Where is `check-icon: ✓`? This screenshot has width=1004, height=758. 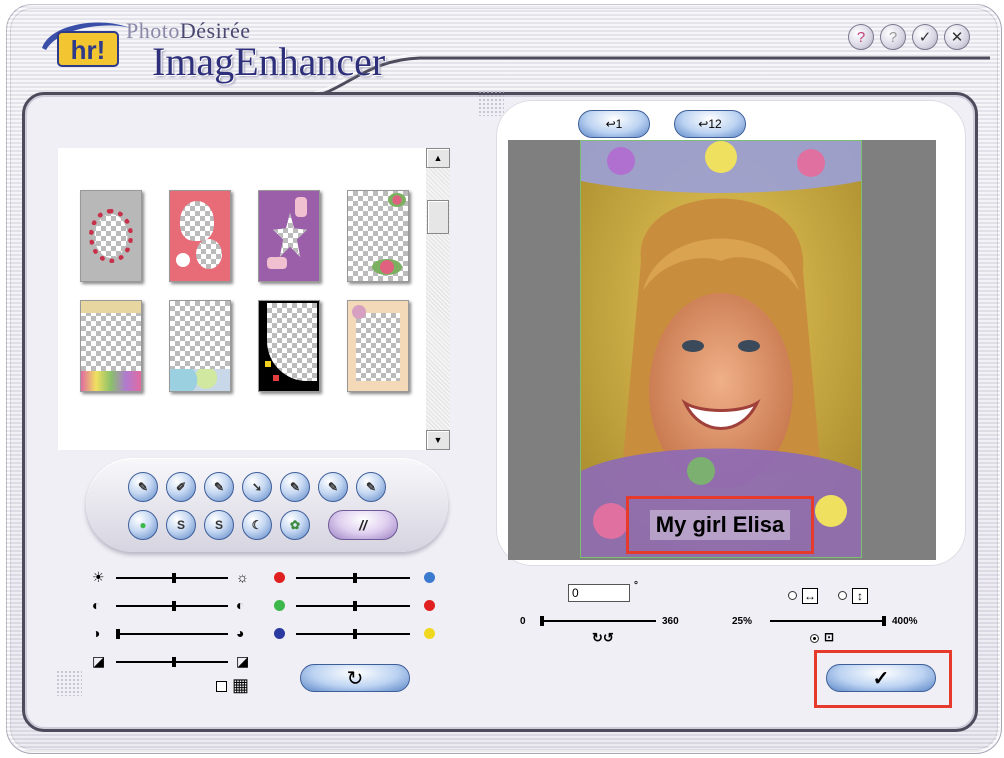
check-icon: ✓ is located at coordinates (925, 37).